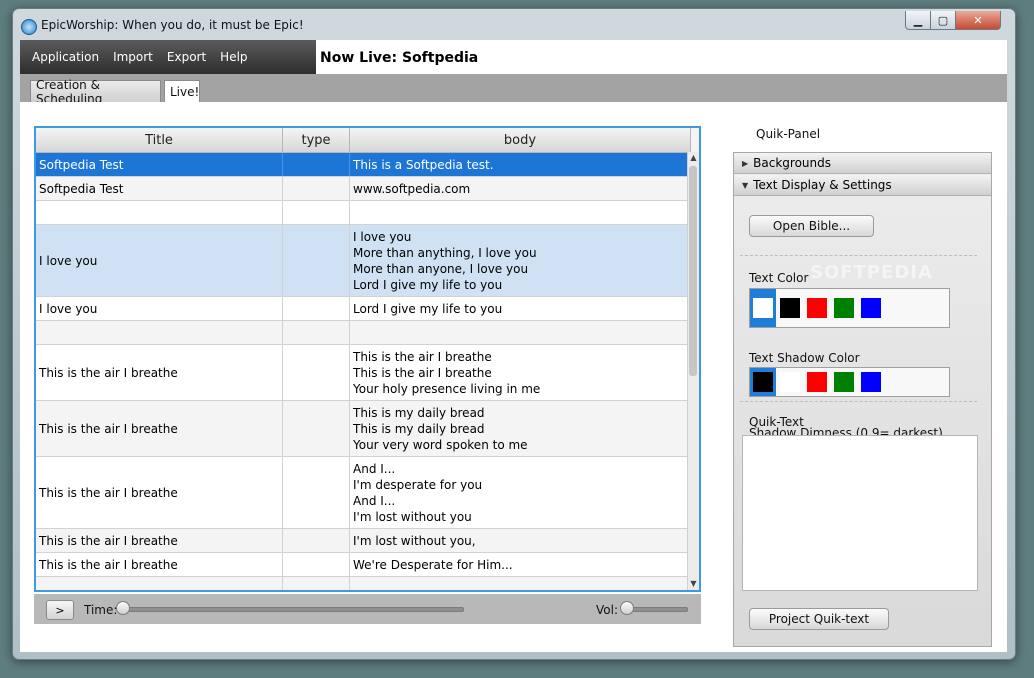 The image size is (1034, 678). I want to click on scroll-up-icon: ▲, so click(693, 158).